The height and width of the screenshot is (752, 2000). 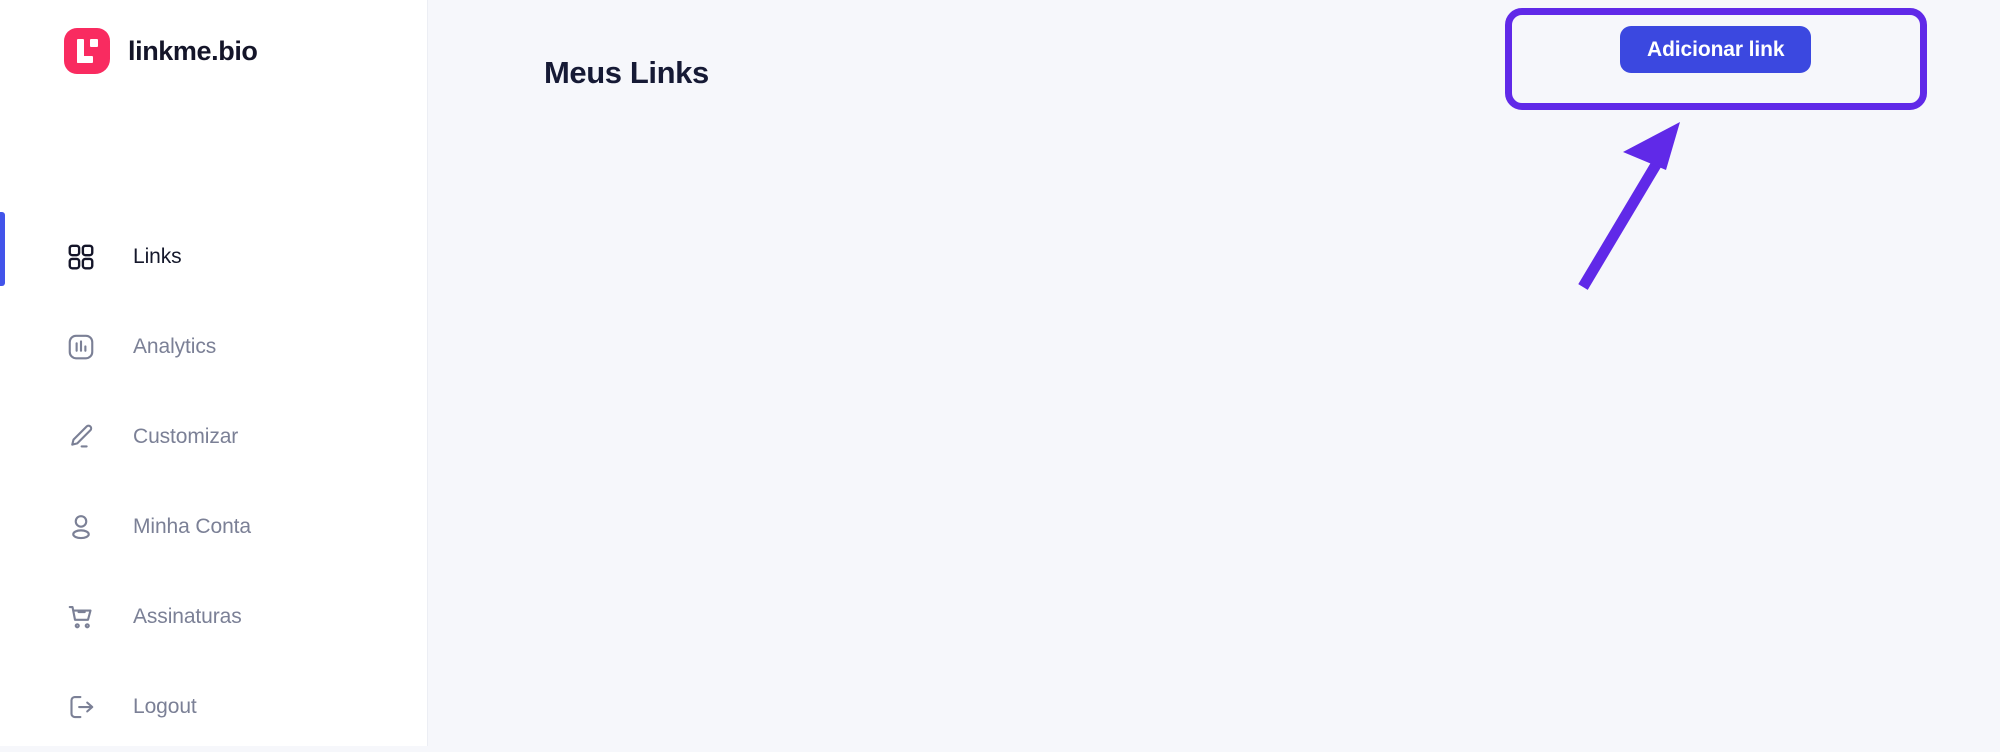 I want to click on sidebar-item-links: Links, so click(x=214, y=257).